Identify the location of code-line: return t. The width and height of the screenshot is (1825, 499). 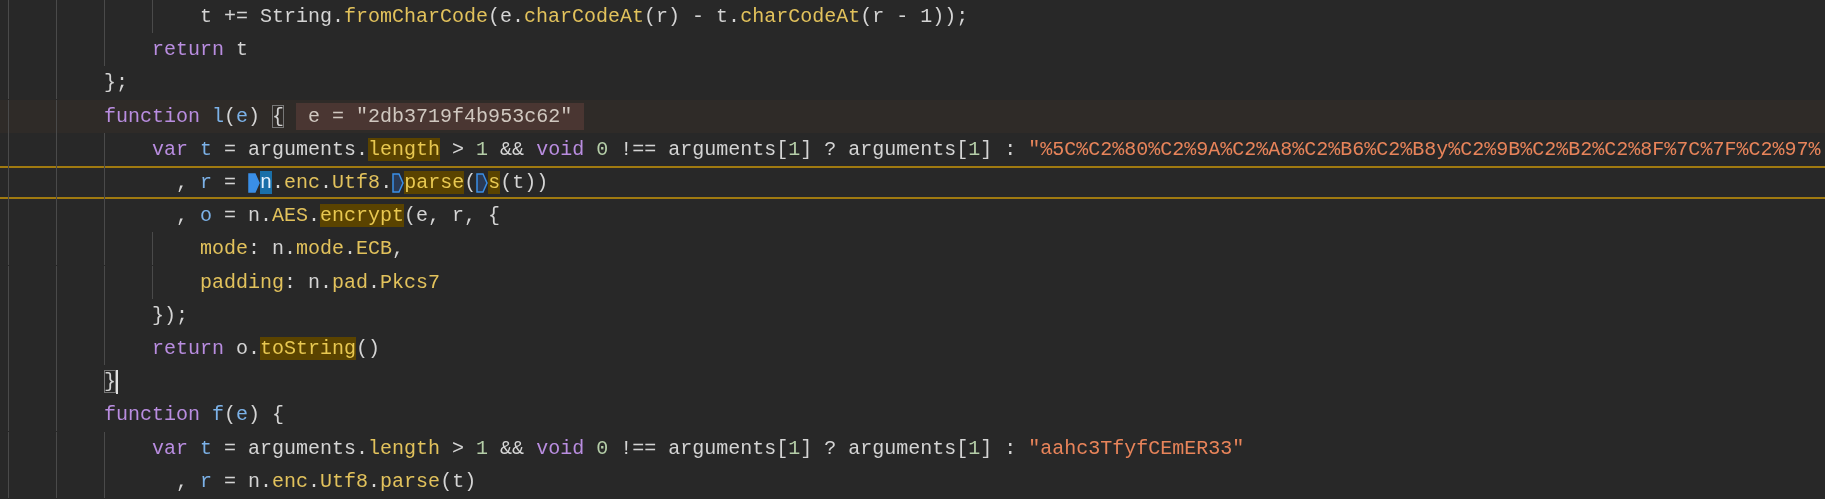
(912, 50).